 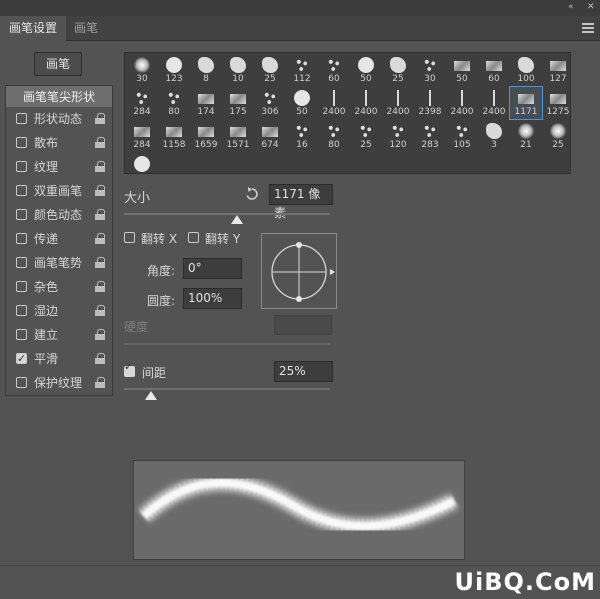 I want to click on option-row: 双重画笔, so click(x=59, y=191).